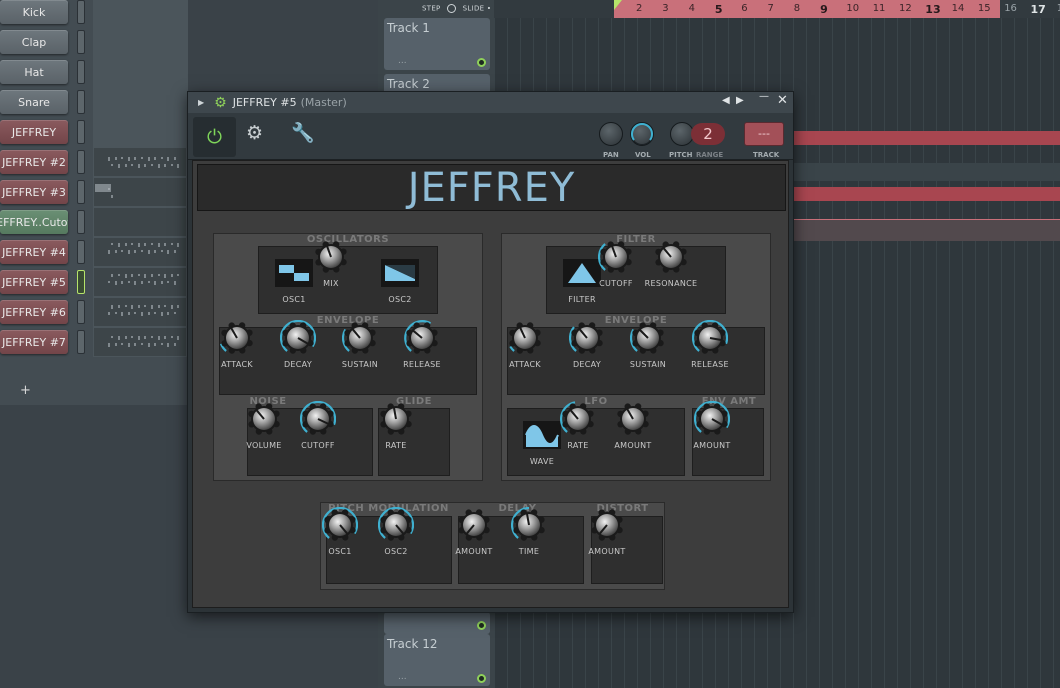 The height and width of the screenshot is (688, 1060). What do you see at coordinates (708, 134) in the screenshot?
I see `pitch-range-value: 2` at bounding box center [708, 134].